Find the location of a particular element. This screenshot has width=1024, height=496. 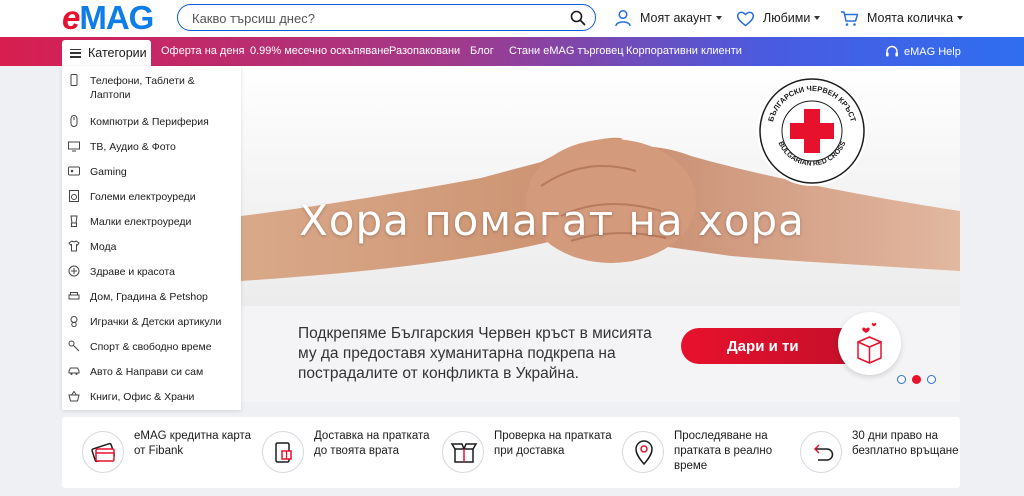

category-item-auto: Авто & Направи си сам is located at coordinates (151, 372).